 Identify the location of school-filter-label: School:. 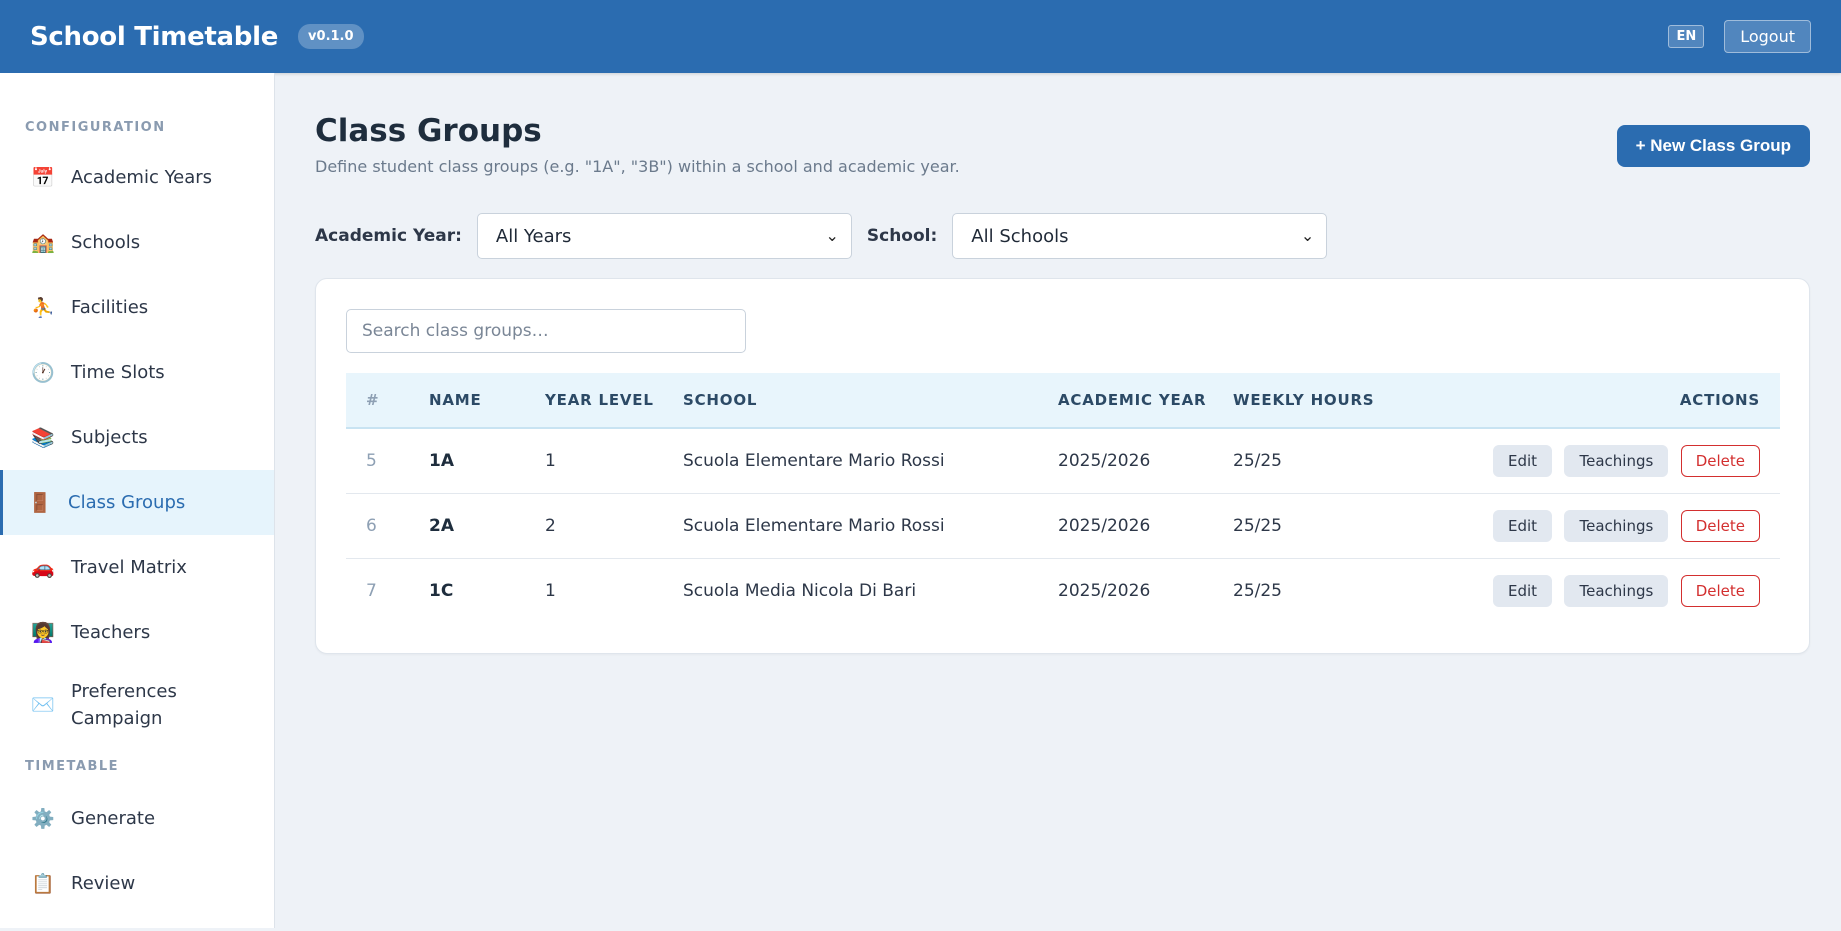
(902, 236).